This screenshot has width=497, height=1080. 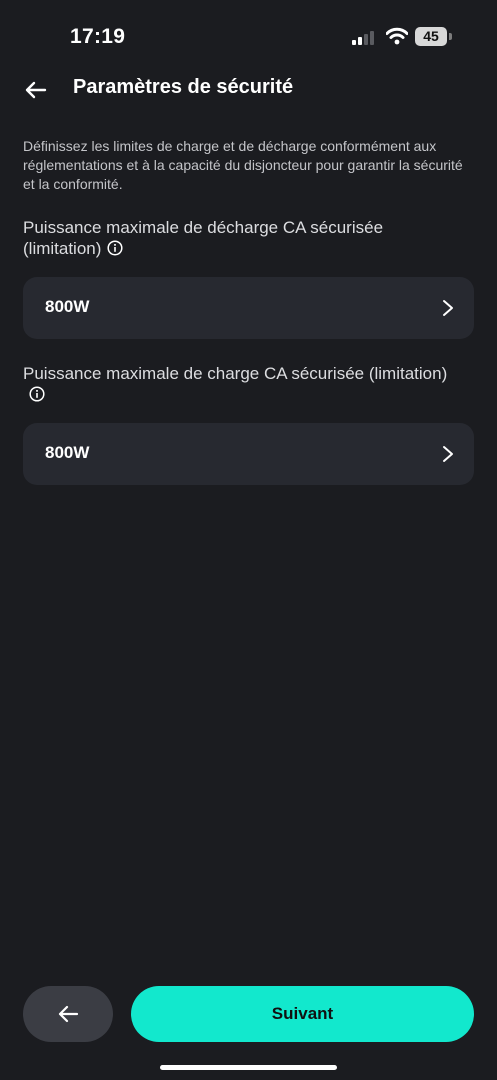 What do you see at coordinates (365, 37) in the screenshot?
I see `cellular-signal-icon` at bounding box center [365, 37].